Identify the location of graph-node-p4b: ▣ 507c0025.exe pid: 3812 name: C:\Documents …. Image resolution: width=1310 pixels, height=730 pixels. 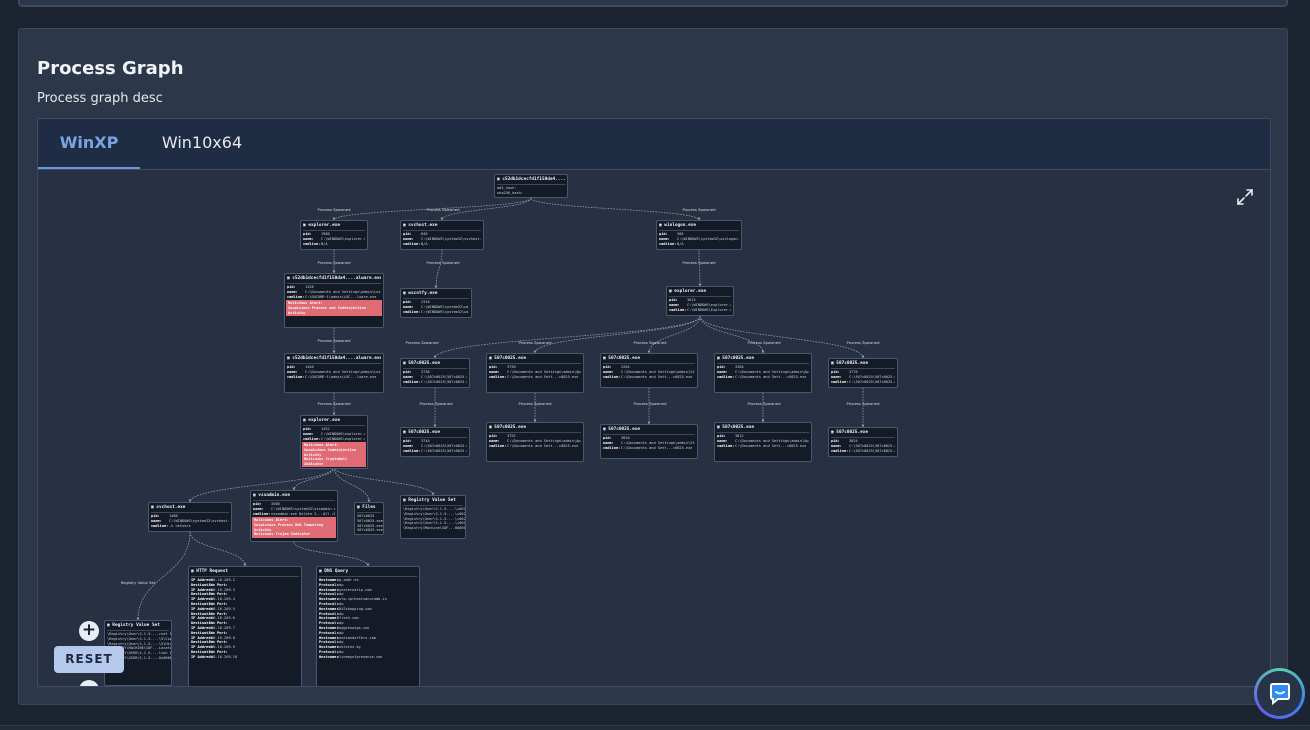
(763, 442).